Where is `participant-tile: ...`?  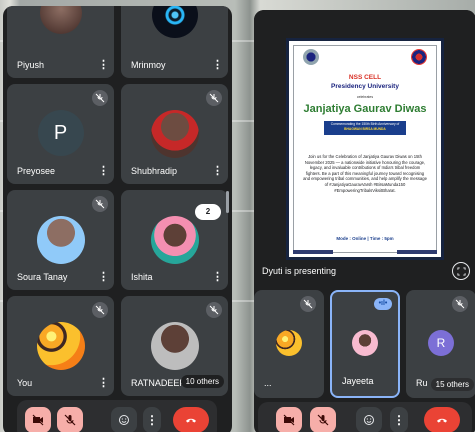
participant-tile: ... is located at coordinates (289, 344).